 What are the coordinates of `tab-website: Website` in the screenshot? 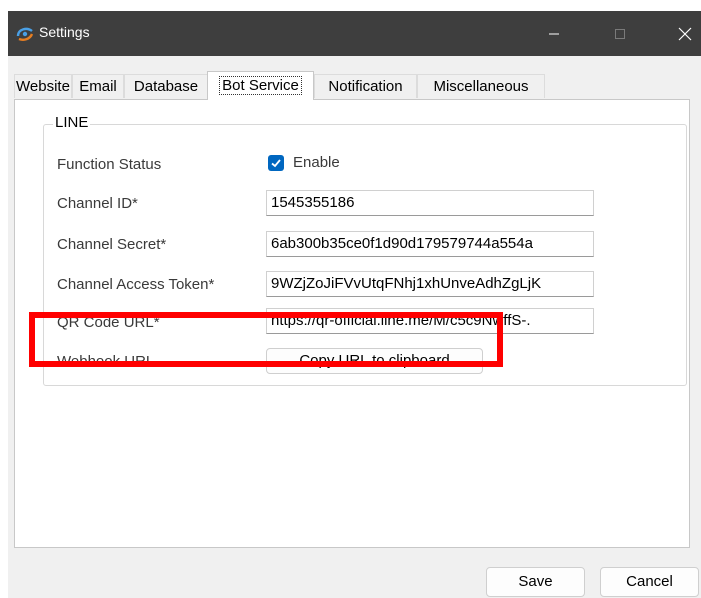 It's located at (43, 86).